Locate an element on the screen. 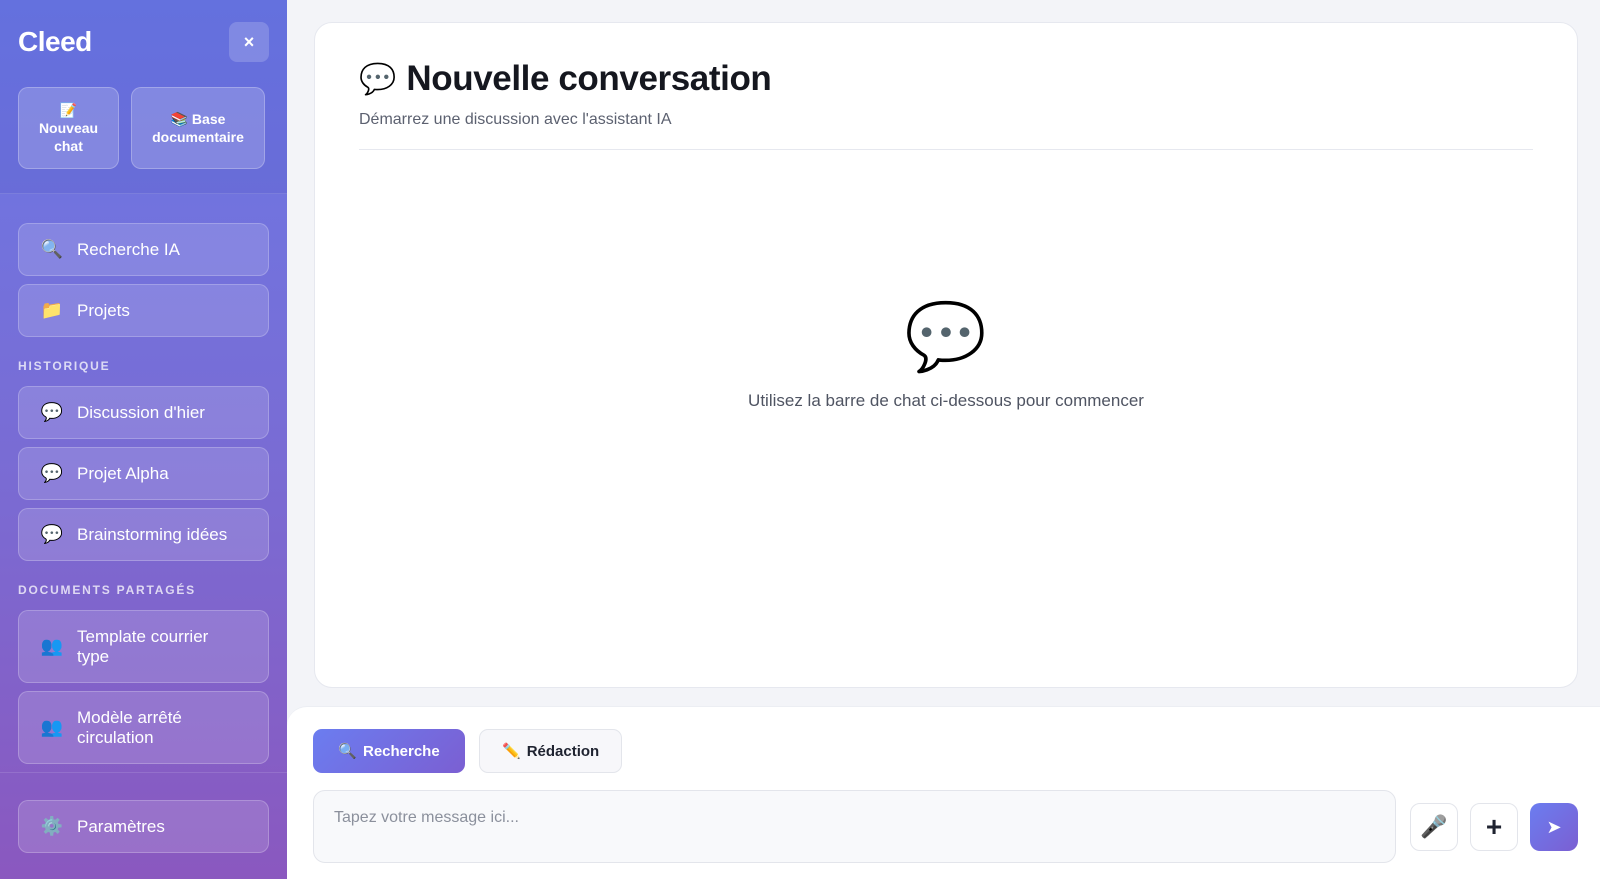 This screenshot has height=879, width=1600. microphone-icon: 🎤 is located at coordinates (1434, 826).